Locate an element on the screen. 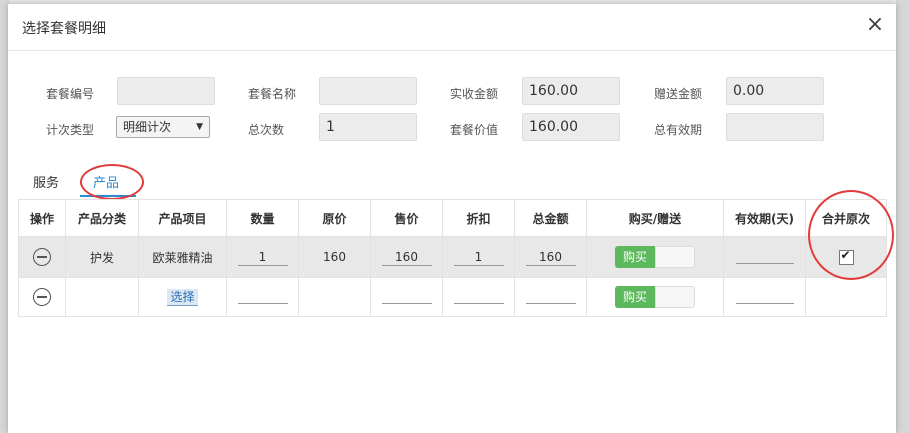 The image size is (910, 433). header-original-price: 原价 is located at coordinates (334, 218).